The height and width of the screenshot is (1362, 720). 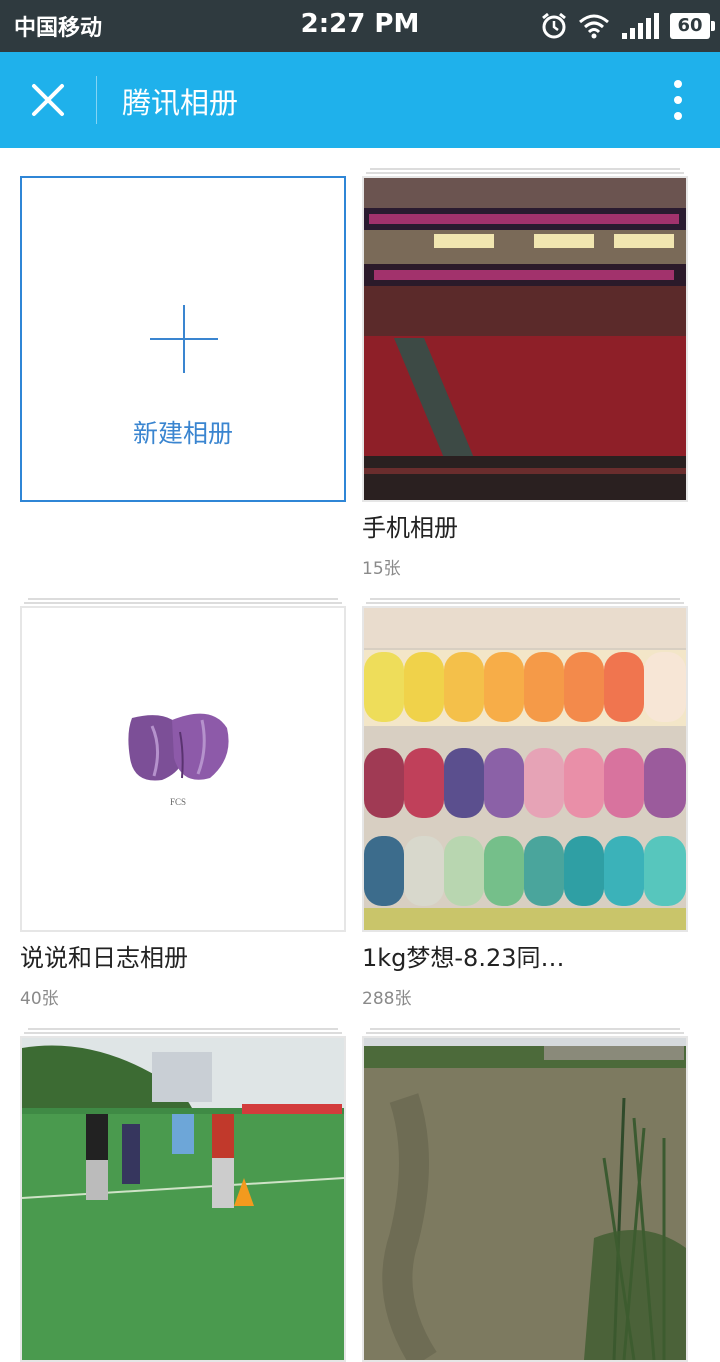 I want to click on app-bar-divider, so click(x=96, y=100).